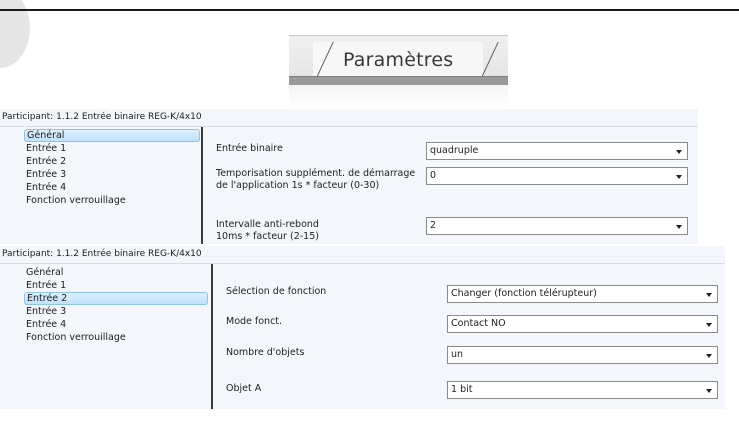 Image resolution: width=739 pixels, height=441 pixels. What do you see at coordinates (478, 323) in the screenshot?
I see `select-value: Contact NO` at bounding box center [478, 323].